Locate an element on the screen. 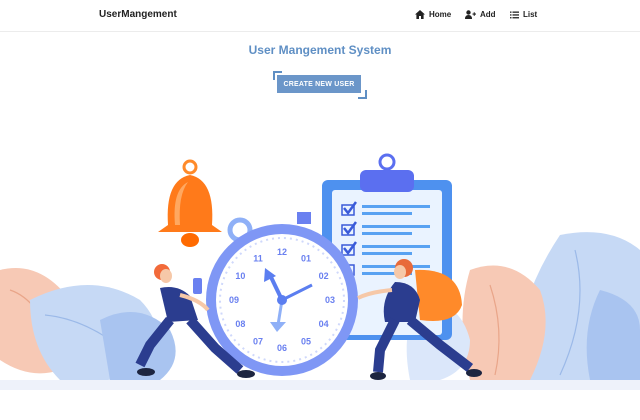 The image size is (640, 420). clock-number: 05 is located at coordinates (306, 342).